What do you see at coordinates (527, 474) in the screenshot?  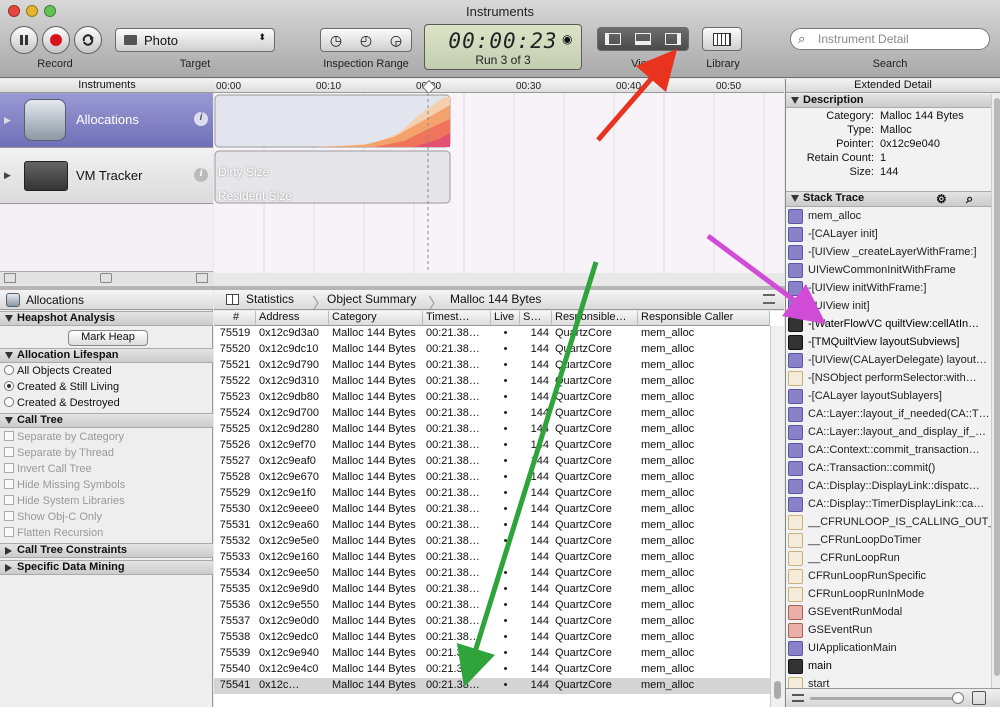 I see `green-arrow` at bounding box center [527, 474].